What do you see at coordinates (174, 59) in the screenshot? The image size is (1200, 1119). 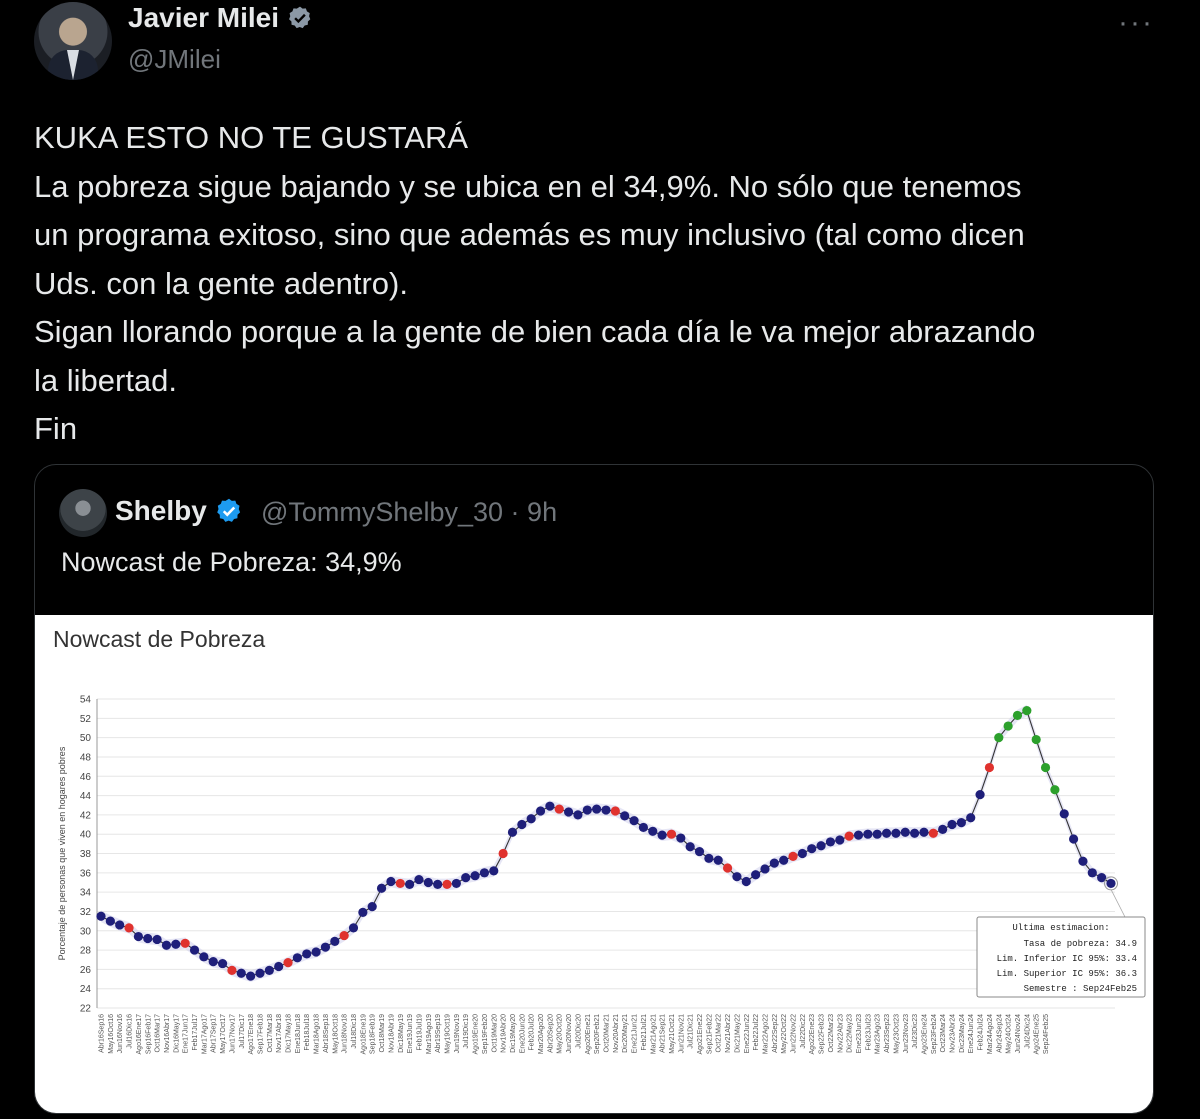 I see `author-handle: @JMilei` at bounding box center [174, 59].